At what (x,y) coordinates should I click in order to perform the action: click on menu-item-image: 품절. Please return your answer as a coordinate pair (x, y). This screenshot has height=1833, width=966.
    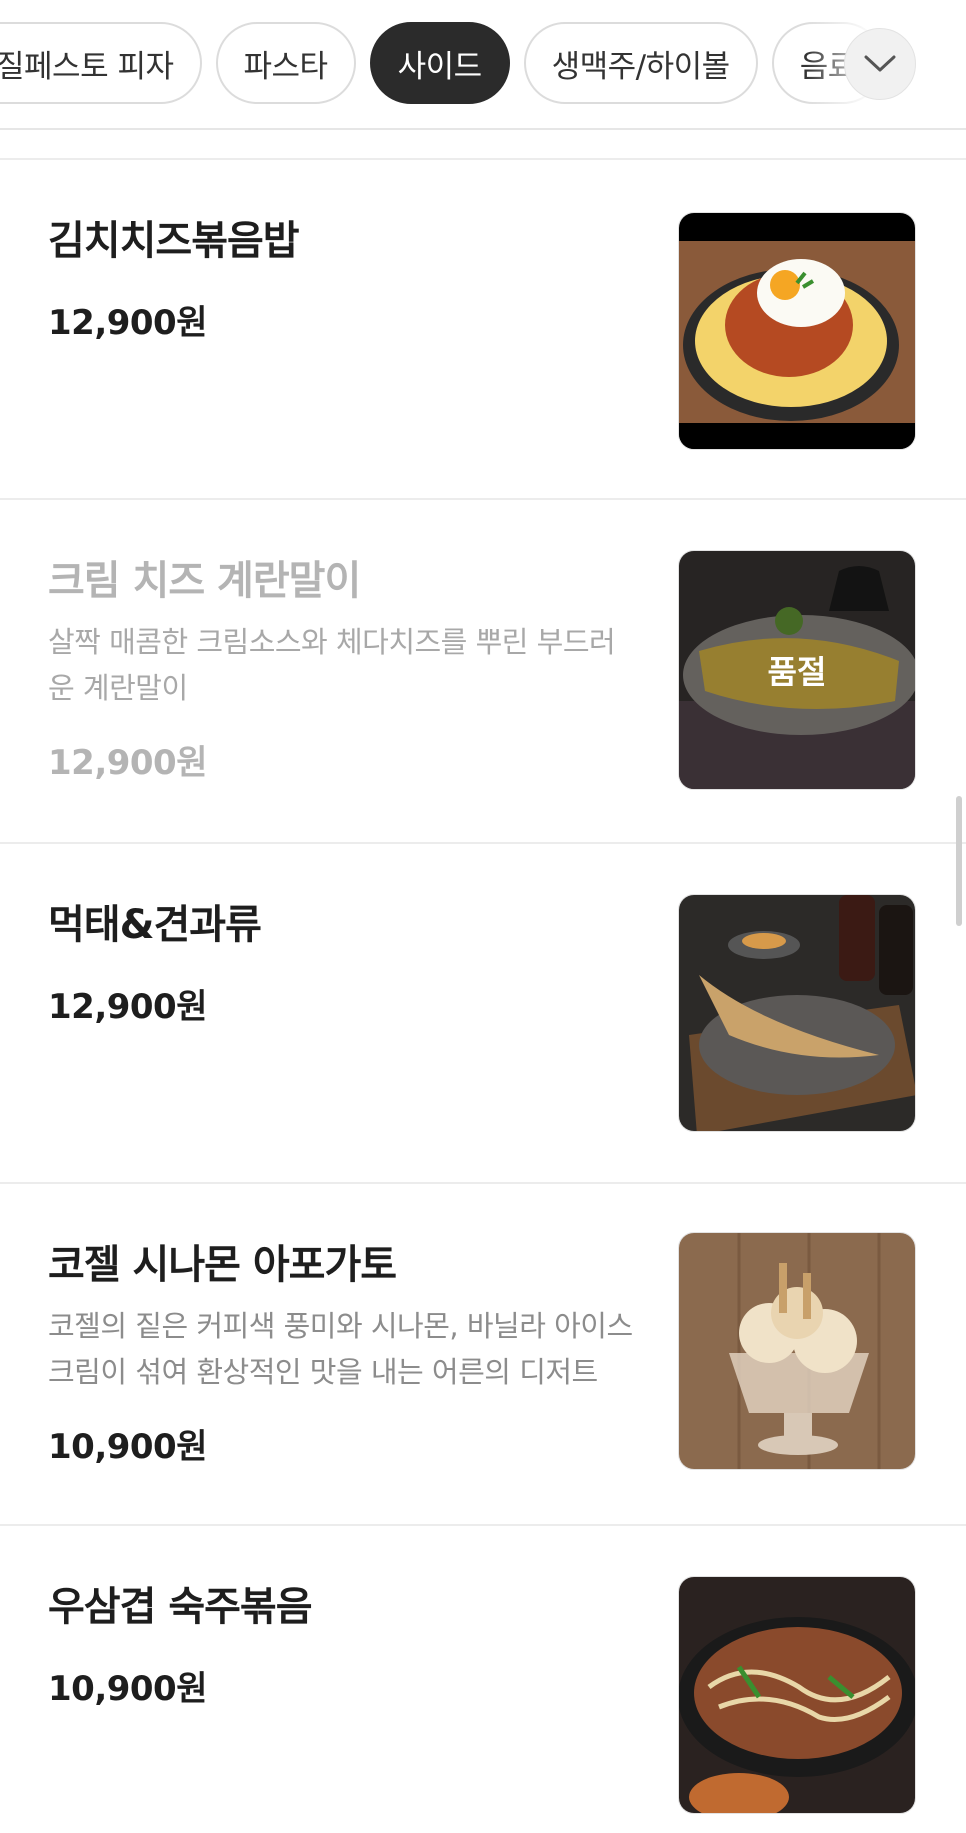
    Looking at the image, I should click on (797, 670).